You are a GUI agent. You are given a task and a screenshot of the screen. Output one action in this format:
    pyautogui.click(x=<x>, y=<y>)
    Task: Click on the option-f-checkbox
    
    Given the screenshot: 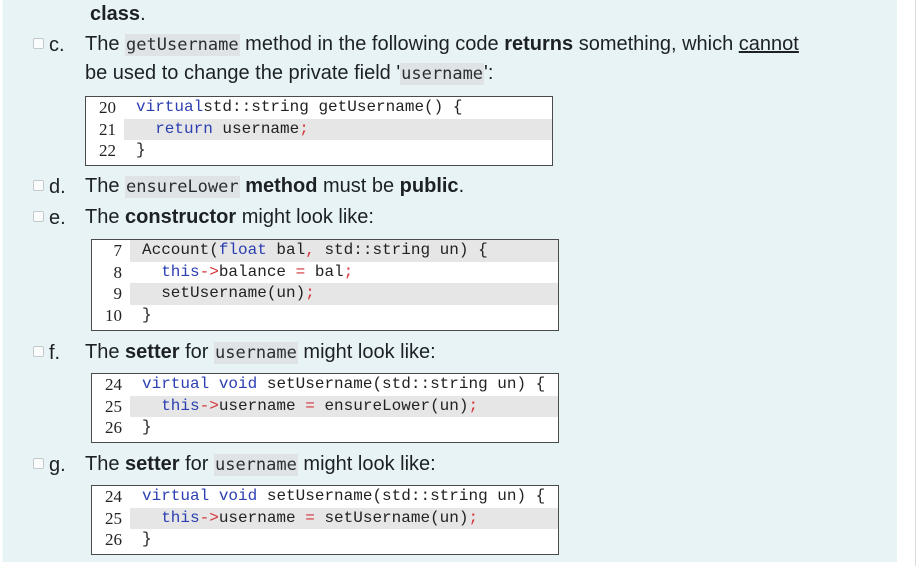 What is the action you would take?
    pyautogui.click(x=38, y=351)
    